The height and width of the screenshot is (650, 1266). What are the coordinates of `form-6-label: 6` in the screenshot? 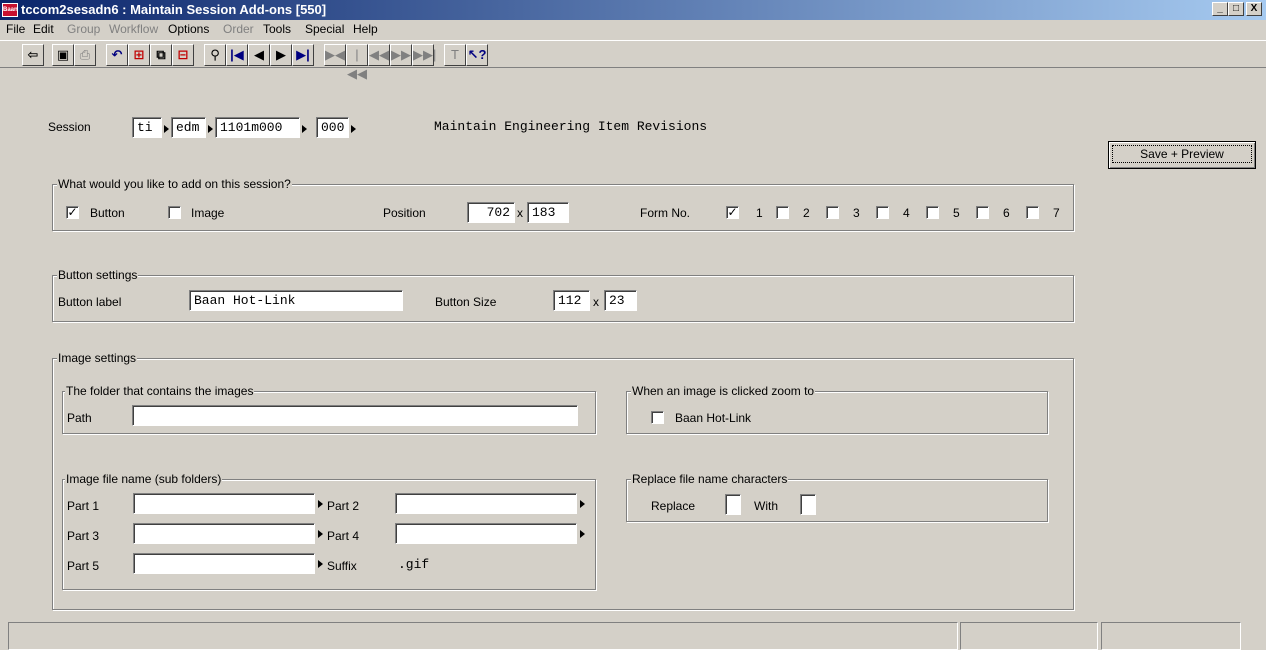 It's located at (1006, 213).